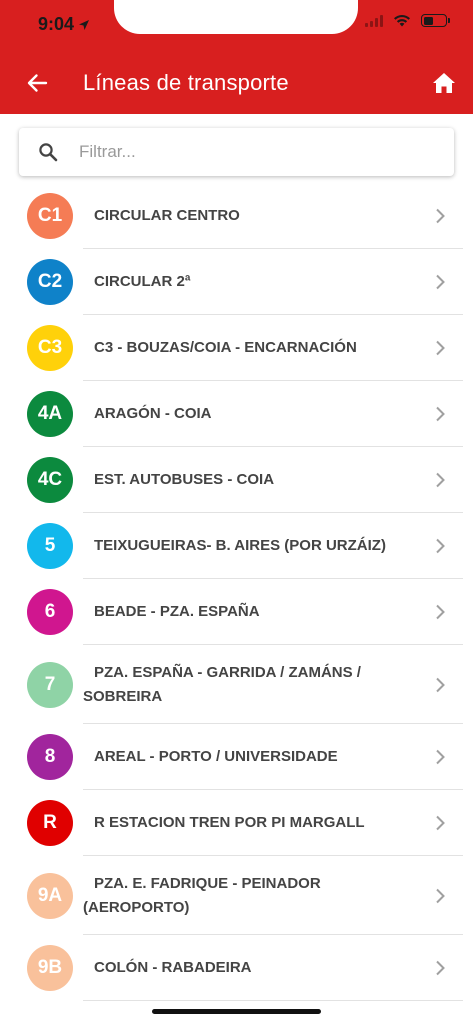 The width and height of the screenshot is (473, 1024). What do you see at coordinates (402, 20) in the screenshot?
I see `wifi-icon` at bounding box center [402, 20].